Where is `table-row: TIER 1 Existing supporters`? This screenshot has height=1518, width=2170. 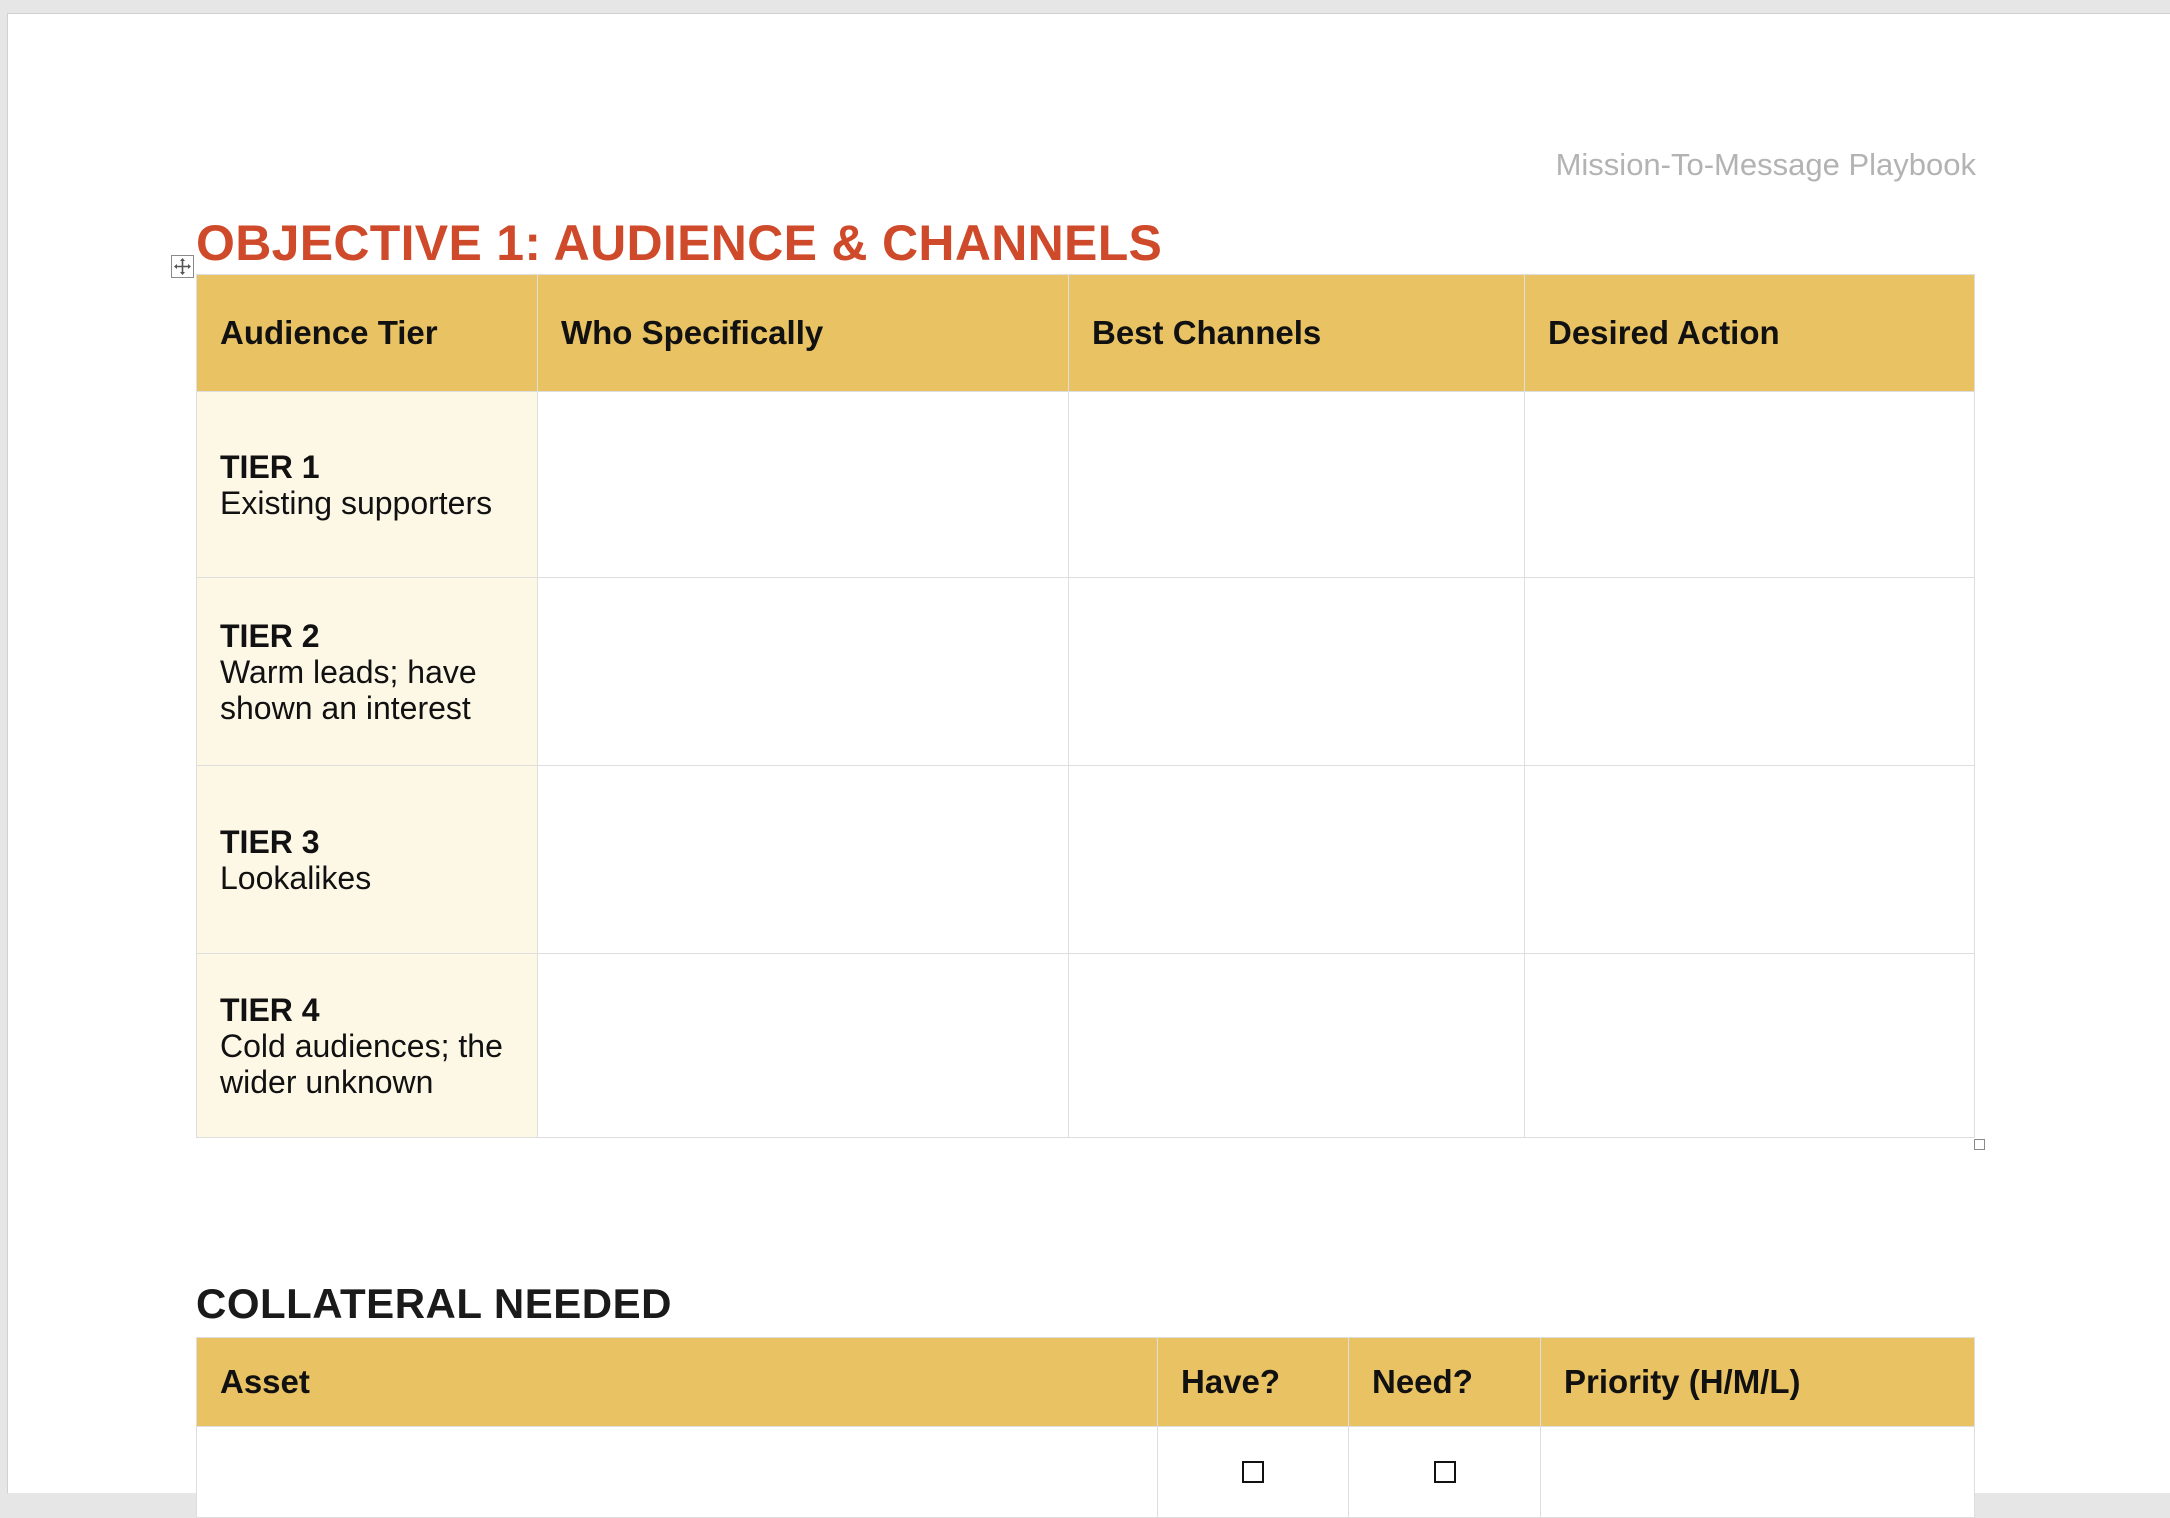 table-row: TIER 1 Existing supporters is located at coordinates (1085, 484).